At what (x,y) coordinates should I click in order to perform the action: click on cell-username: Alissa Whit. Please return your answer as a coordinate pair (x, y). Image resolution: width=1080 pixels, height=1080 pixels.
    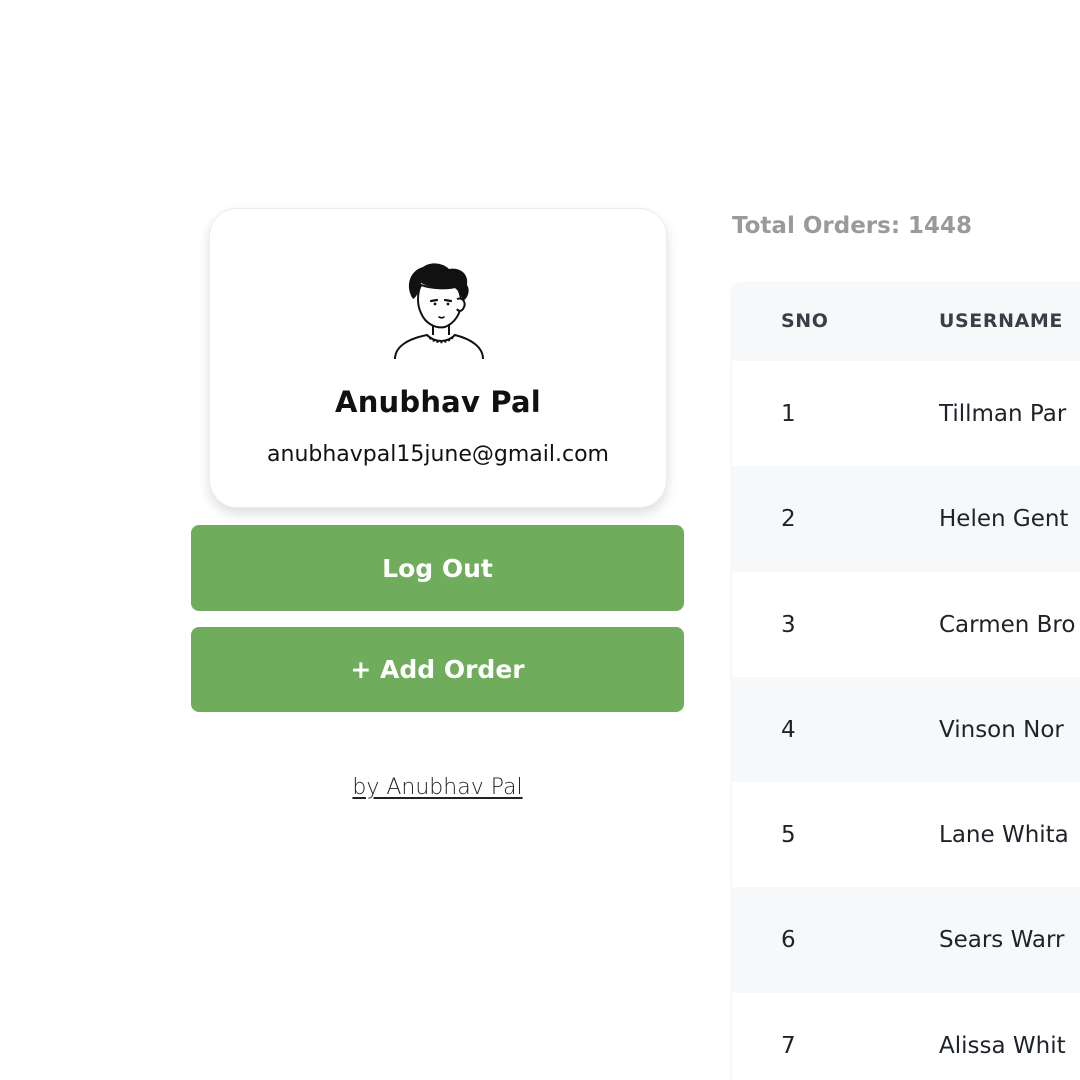
    Looking at the image, I should click on (1002, 1045).